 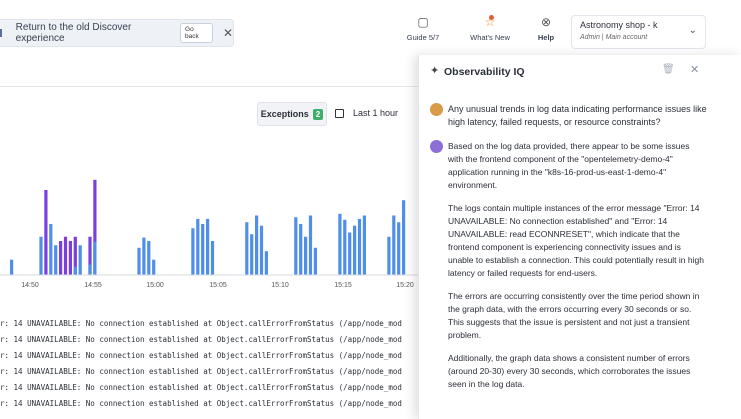 I want to click on close-icon: ✕, so click(x=694, y=69).